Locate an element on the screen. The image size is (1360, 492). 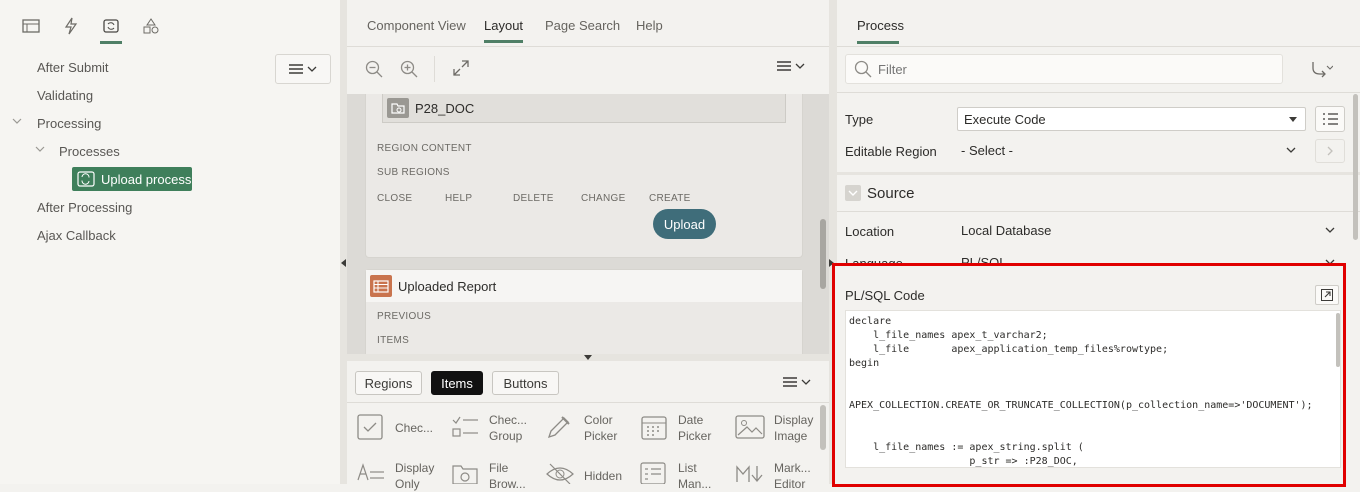
collapse-group-button is located at coordinates (853, 193).